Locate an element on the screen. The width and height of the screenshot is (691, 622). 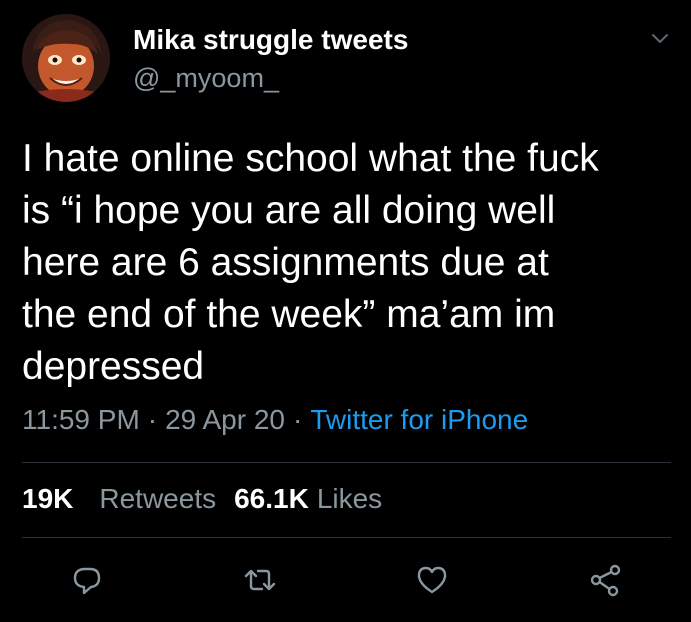
retweets-stat: 19K Retweets is located at coordinates (119, 498).